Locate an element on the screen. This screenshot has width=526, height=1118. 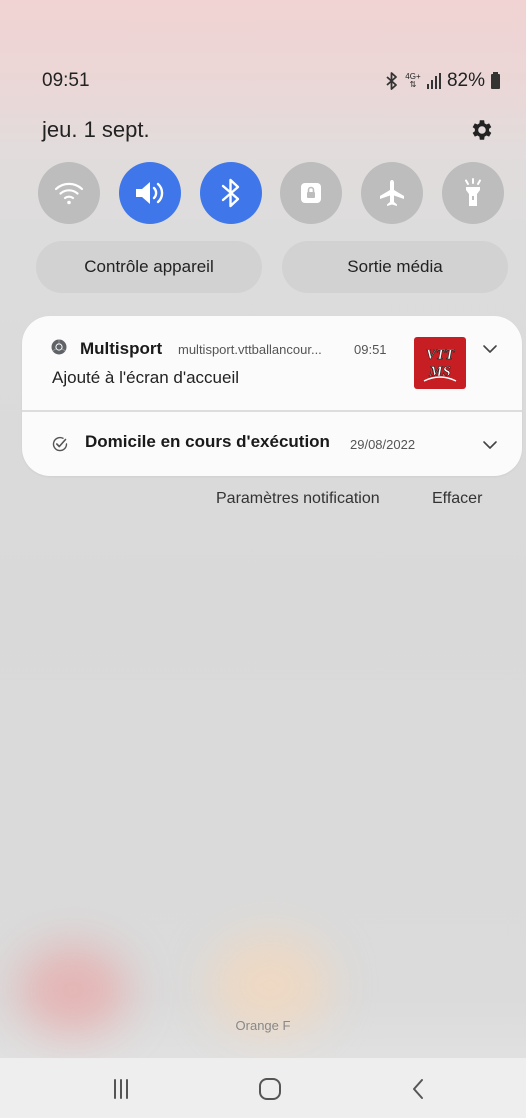
media-output-button: Sortie média is located at coordinates (395, 267).